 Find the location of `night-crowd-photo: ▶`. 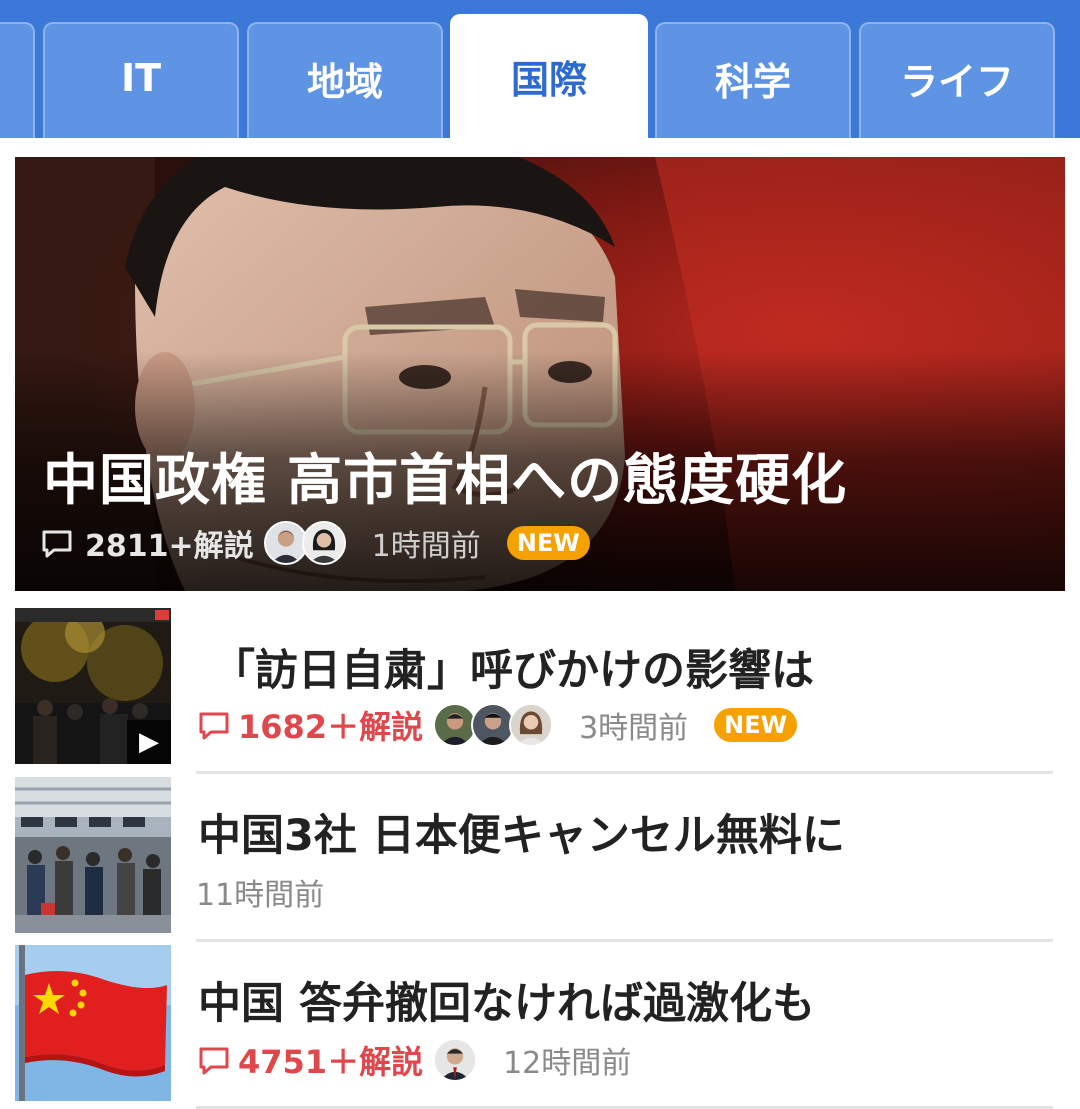

night-crowd-photo: ▶ is located at coordinates (93, 686).